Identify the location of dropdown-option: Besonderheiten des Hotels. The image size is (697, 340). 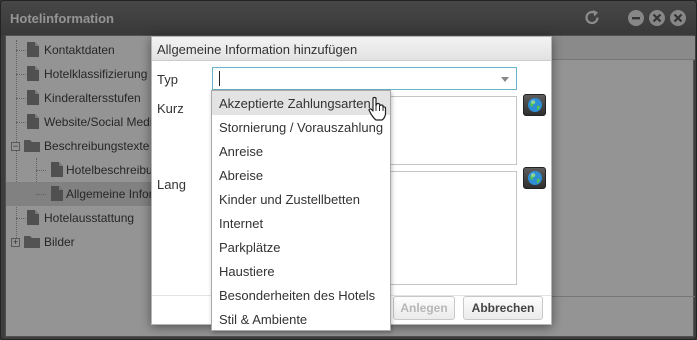
(301, 295).